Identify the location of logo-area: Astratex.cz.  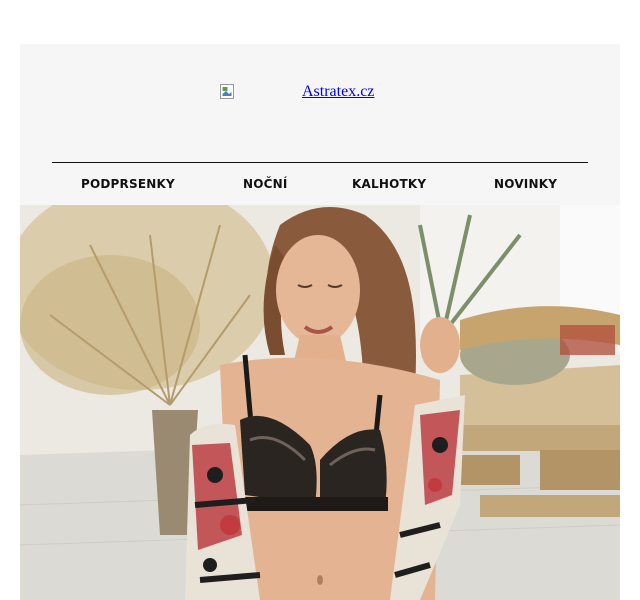
(320, 93).